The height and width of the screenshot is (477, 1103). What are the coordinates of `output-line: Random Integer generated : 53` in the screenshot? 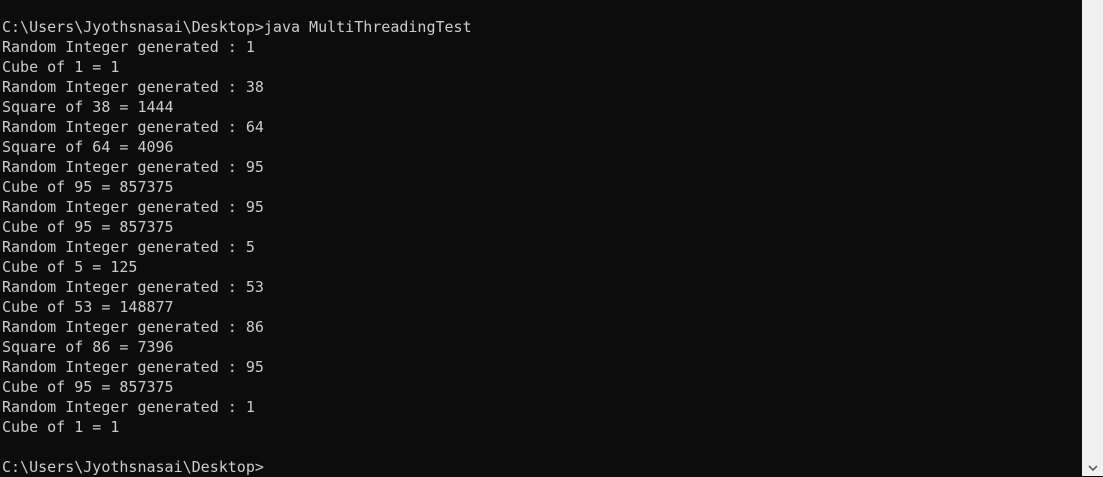 It's located at (133, 287).